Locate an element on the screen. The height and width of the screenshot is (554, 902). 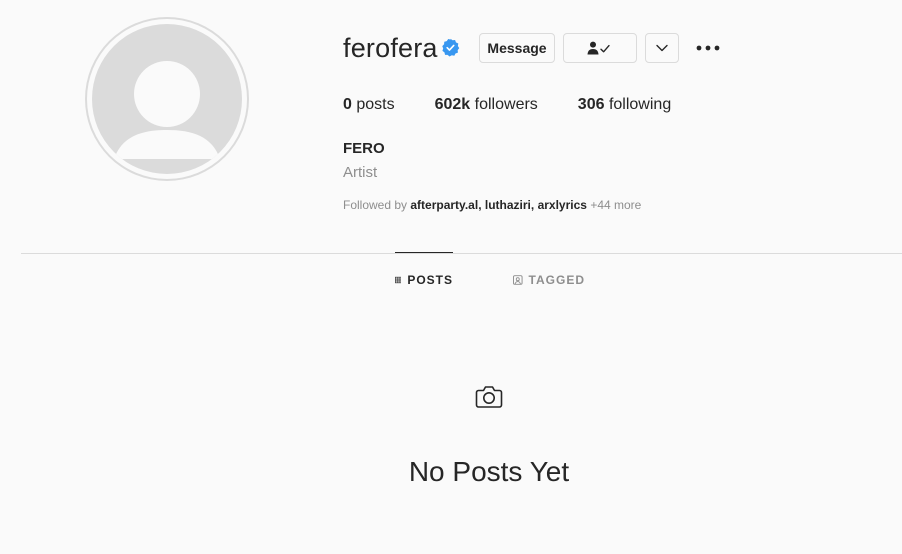
more-dots-icon is located at coordinates (708, 48).